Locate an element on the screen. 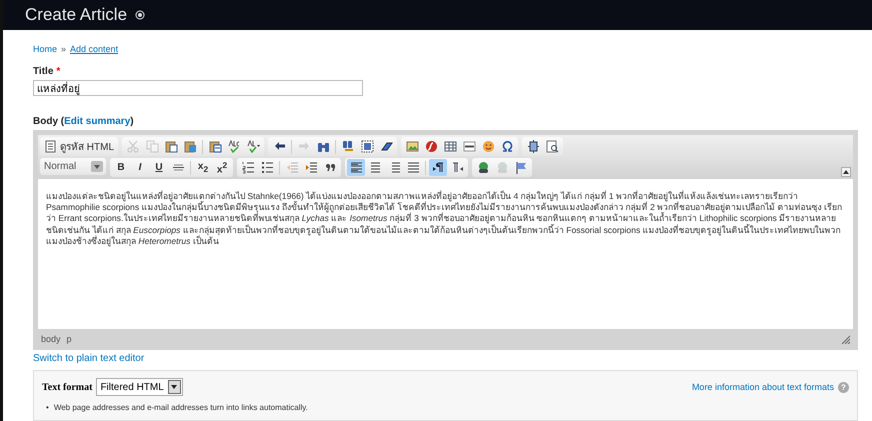  left-to-right-icon is located at coordinates (438, 167).